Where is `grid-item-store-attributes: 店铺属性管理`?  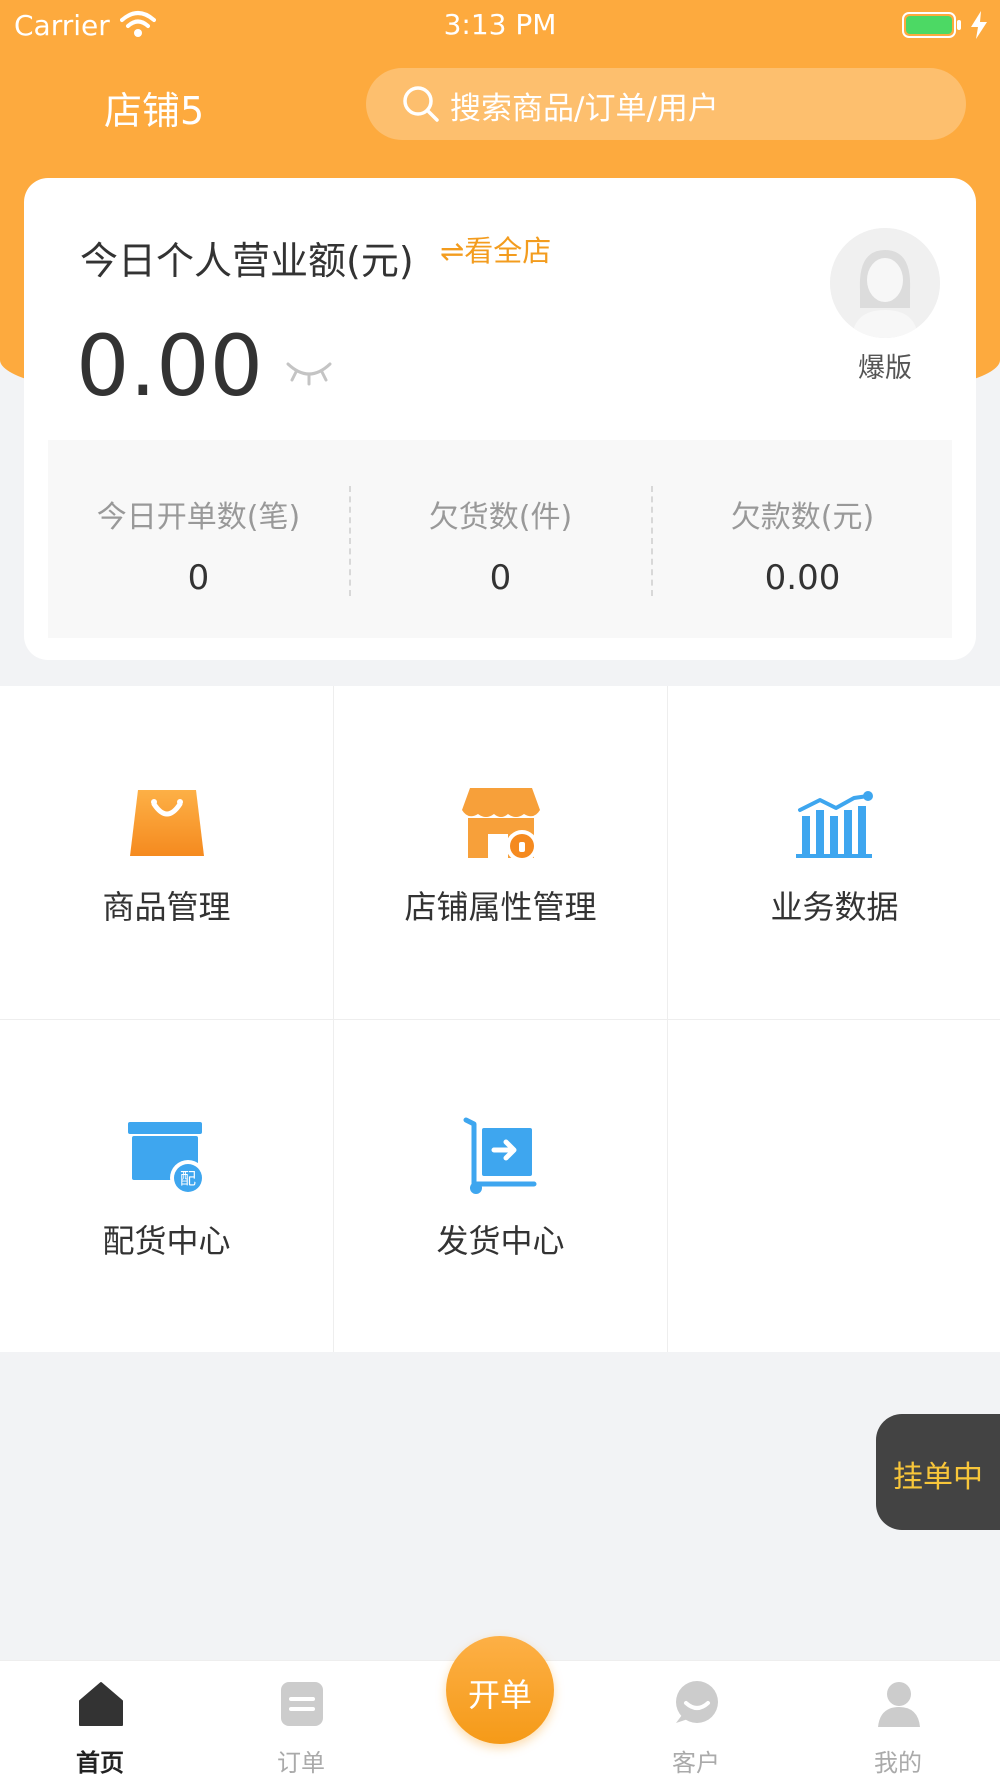
grid-item-store-attributes: 店铺属性管理 is located at coordinates (500, 852).